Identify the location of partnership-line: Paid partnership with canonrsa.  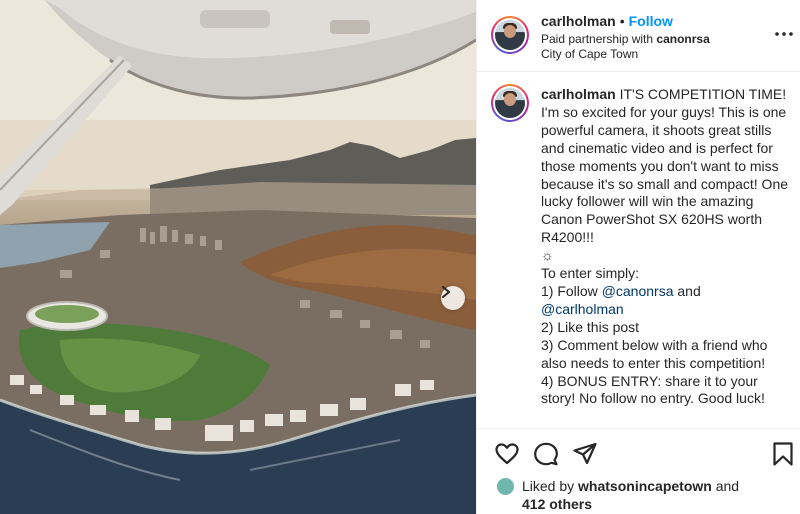
(625, 39).